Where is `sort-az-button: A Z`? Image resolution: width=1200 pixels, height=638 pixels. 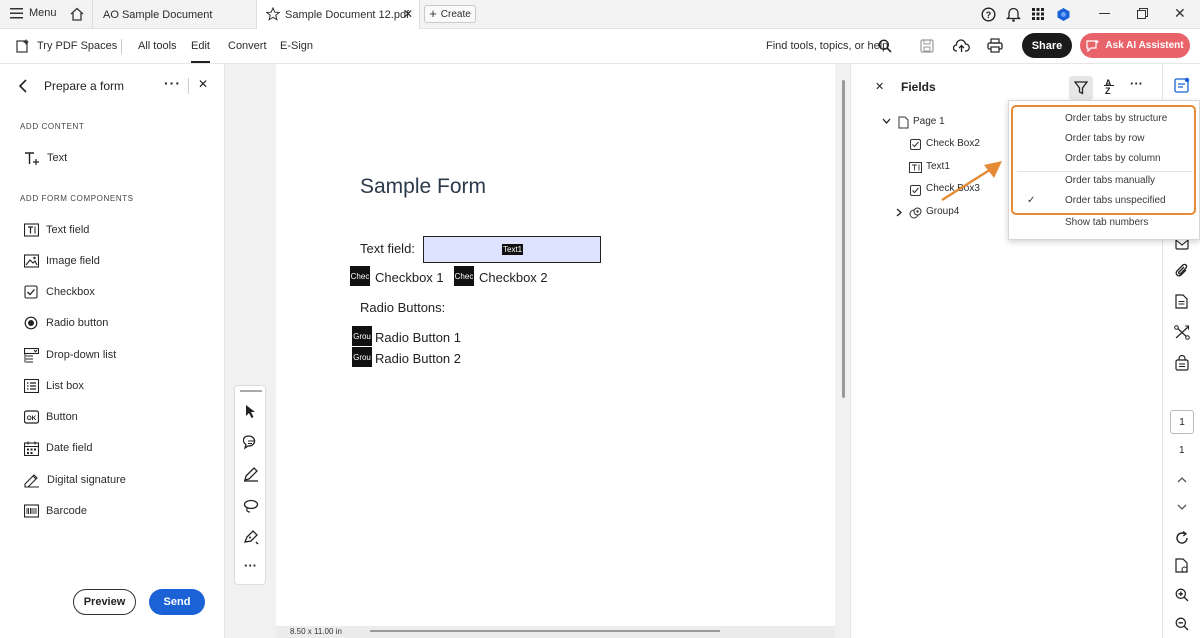
sort-az-button: A Z is located at coordinates (1110, 88).